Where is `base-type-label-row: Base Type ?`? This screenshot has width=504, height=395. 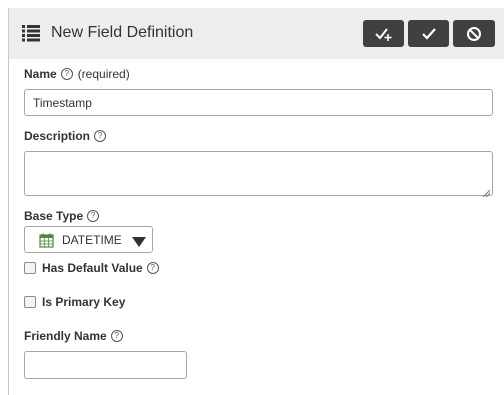
base-type-label-row: Base Type ? is located at coordinates (62, 216).